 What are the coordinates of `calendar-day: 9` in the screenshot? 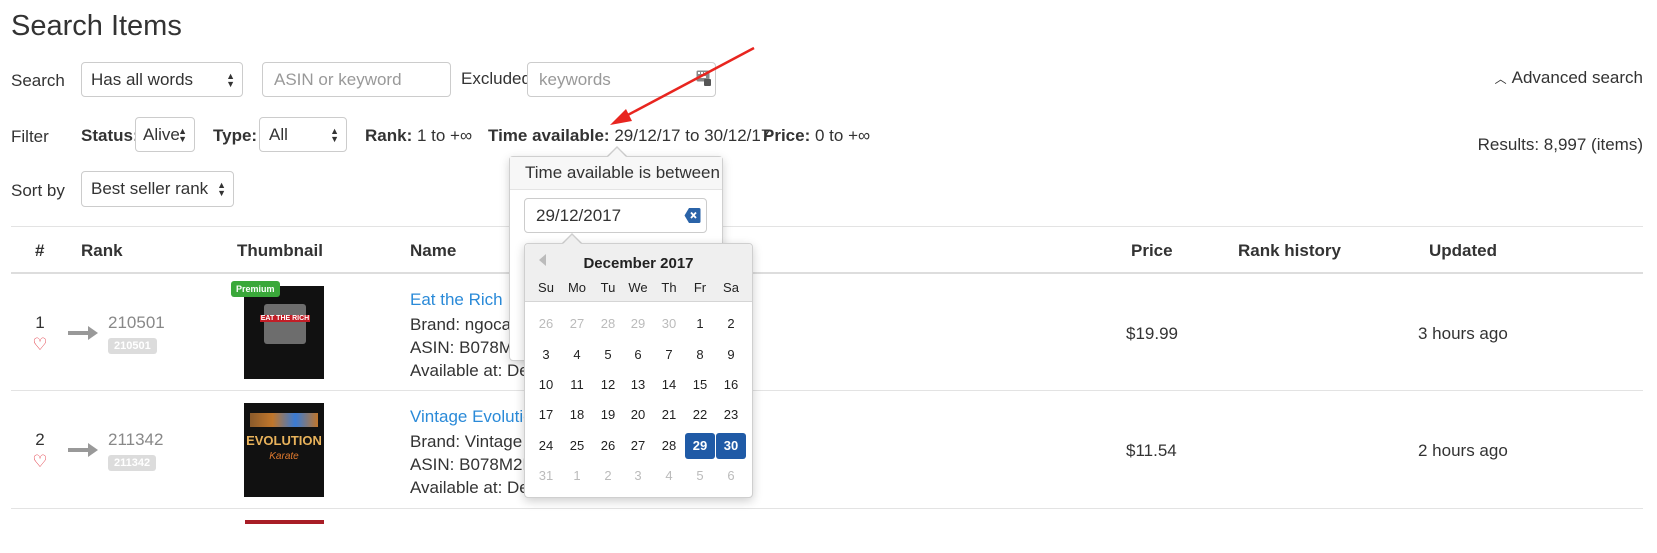 It's located at (731, 355).